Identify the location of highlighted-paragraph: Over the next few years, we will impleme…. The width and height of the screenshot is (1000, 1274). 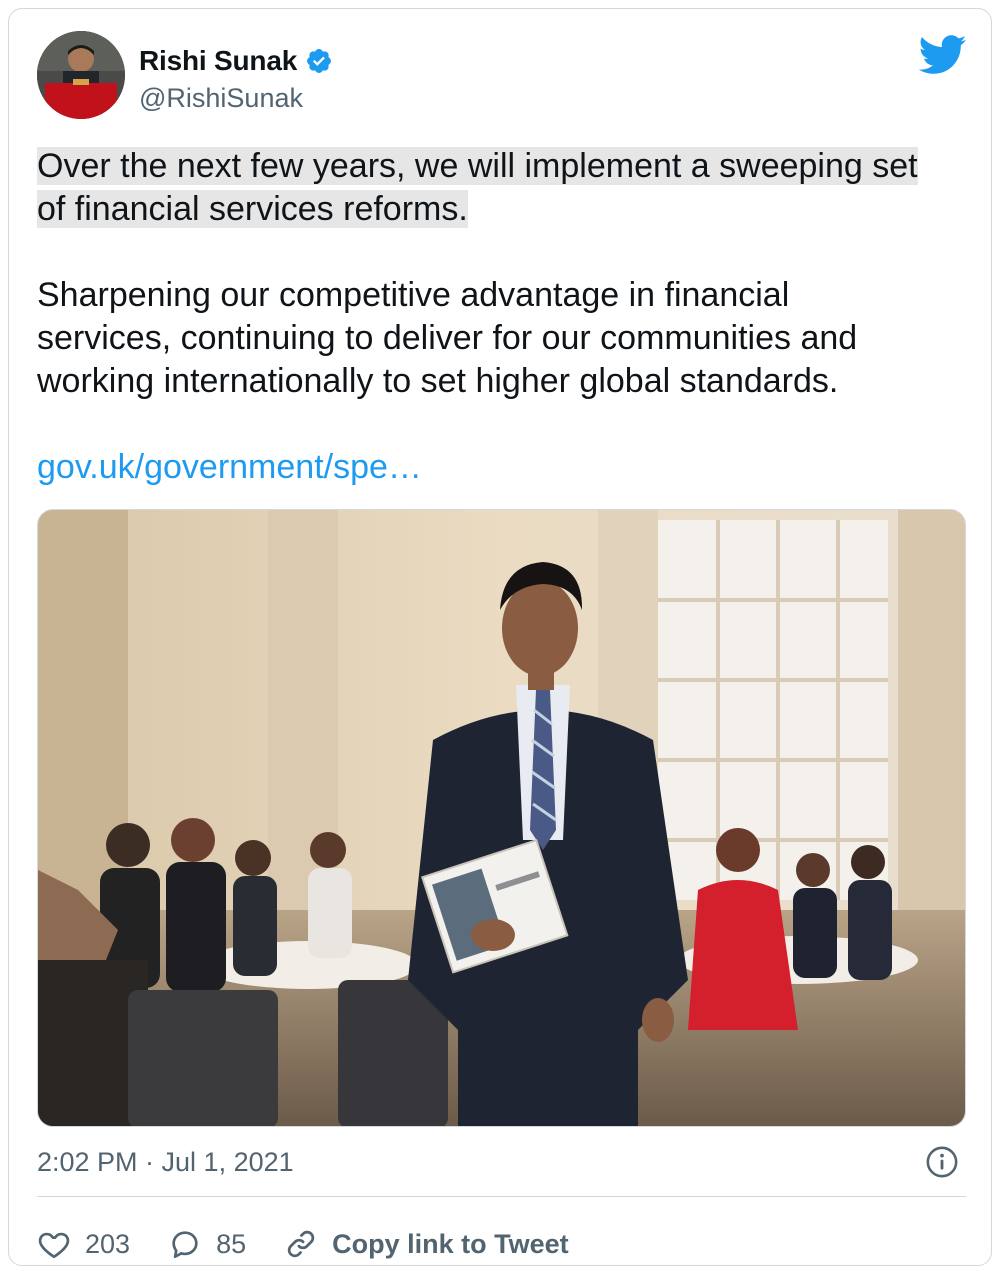
(502, 188).